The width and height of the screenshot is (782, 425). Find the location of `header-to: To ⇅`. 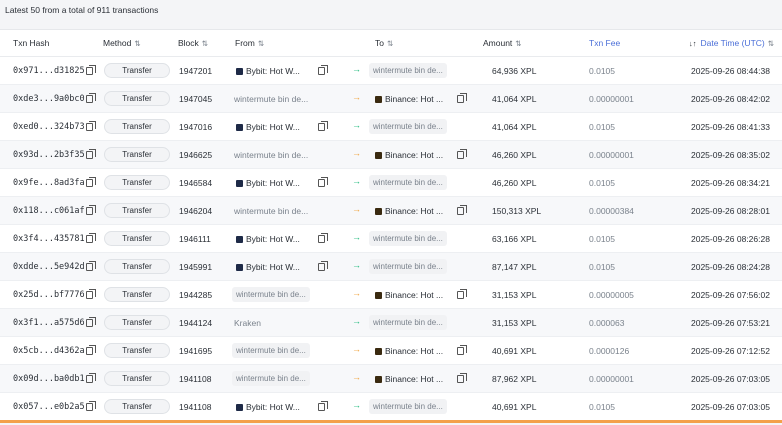

header-to: To ⇅ is located at coordinates (384, 43).